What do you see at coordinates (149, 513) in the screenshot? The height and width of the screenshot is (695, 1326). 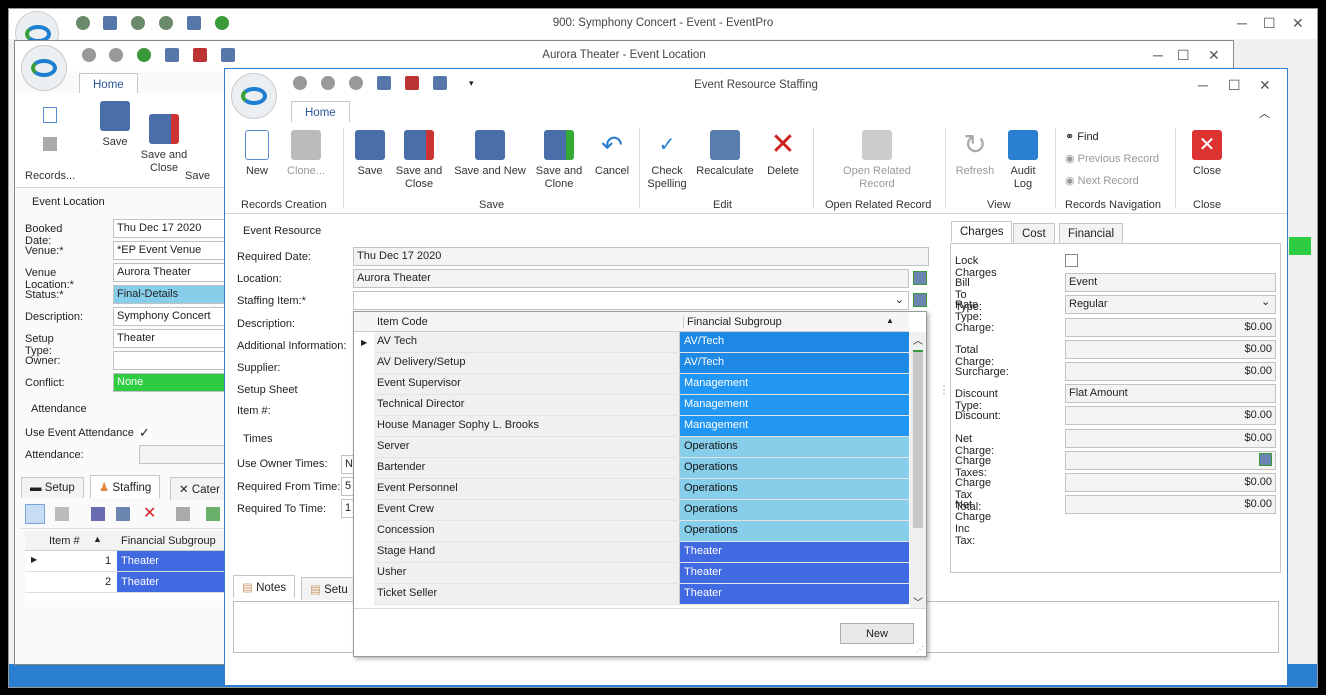 I see `delete-icon: ✕` at bounding box center [149, 513].